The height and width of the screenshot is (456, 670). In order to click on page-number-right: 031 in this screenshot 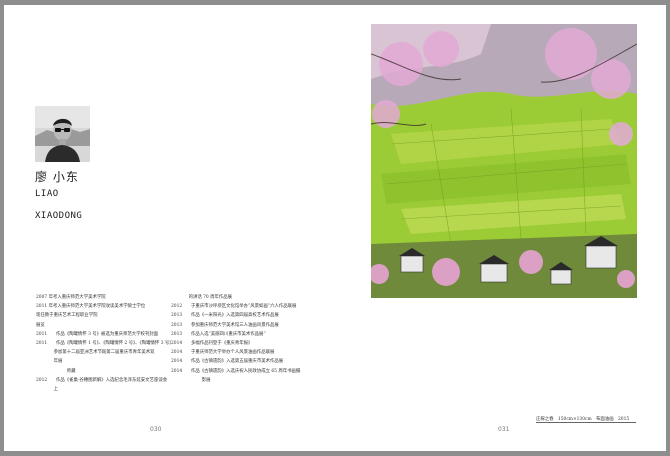, I will do `click(504, 429)`.